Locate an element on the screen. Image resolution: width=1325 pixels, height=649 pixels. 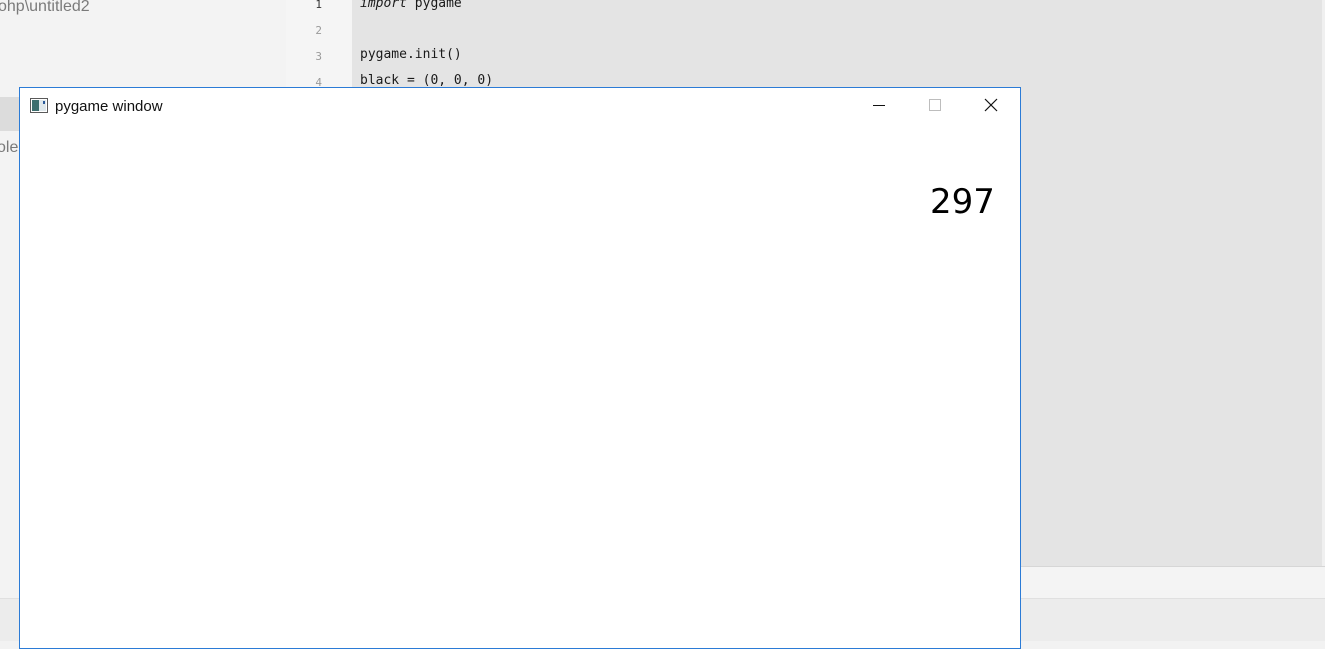
editor-bottom-bar is located at coordinates (1173, 582).